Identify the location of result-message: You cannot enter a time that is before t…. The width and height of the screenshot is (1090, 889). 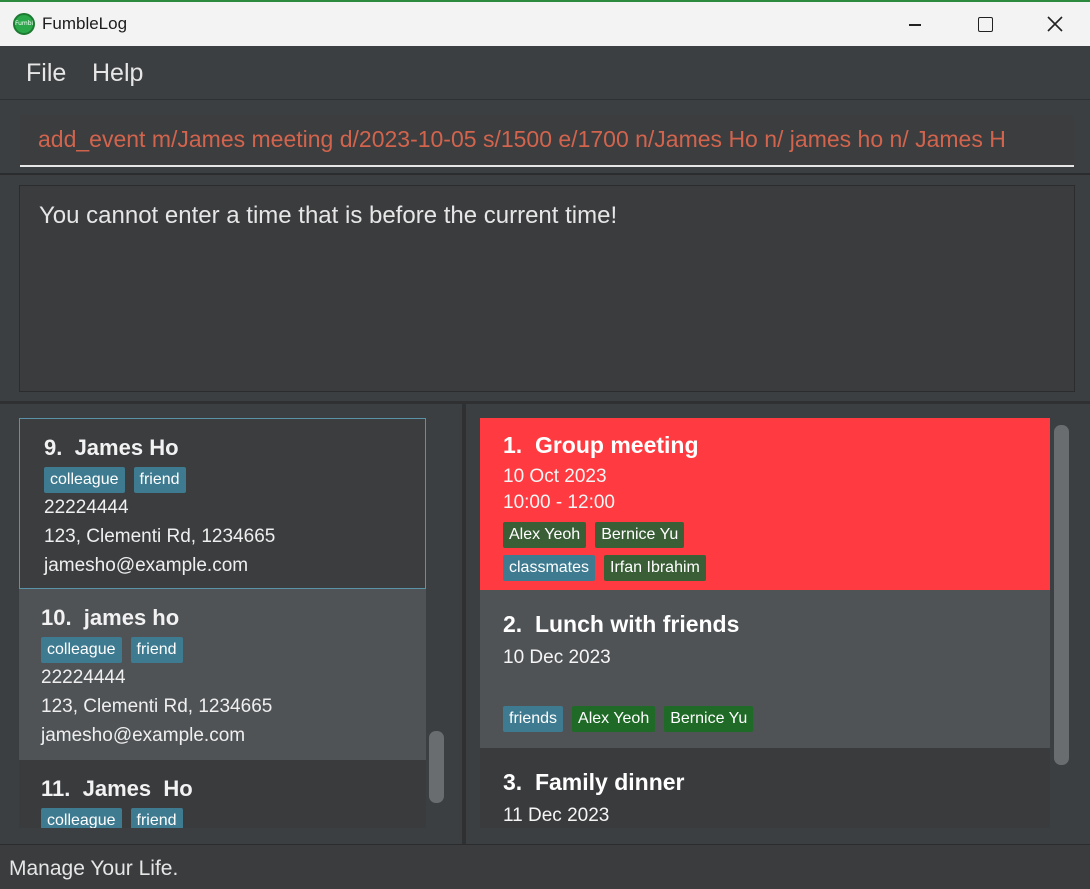
(328, 215).